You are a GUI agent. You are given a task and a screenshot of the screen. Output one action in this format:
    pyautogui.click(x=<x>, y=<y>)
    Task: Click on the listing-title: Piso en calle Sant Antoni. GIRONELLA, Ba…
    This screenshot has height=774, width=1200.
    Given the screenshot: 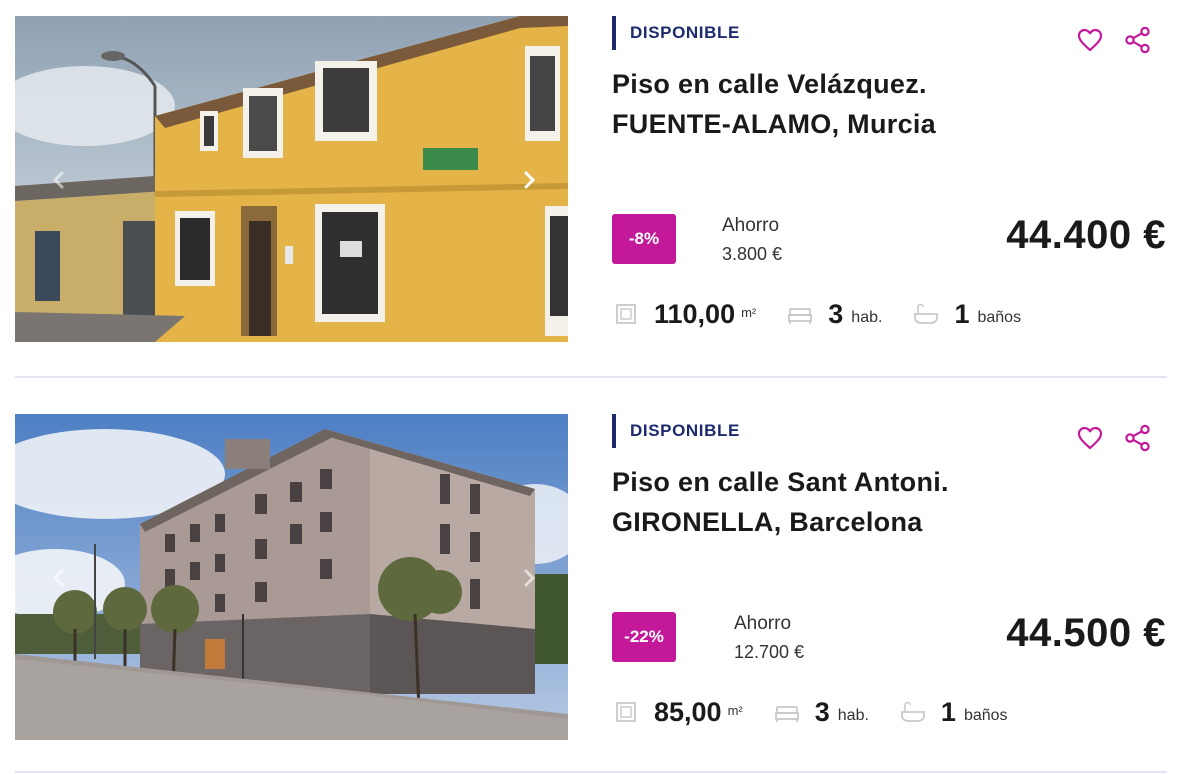 What is the action you would take?
    pyautogui.click(x=882, y=502)
    